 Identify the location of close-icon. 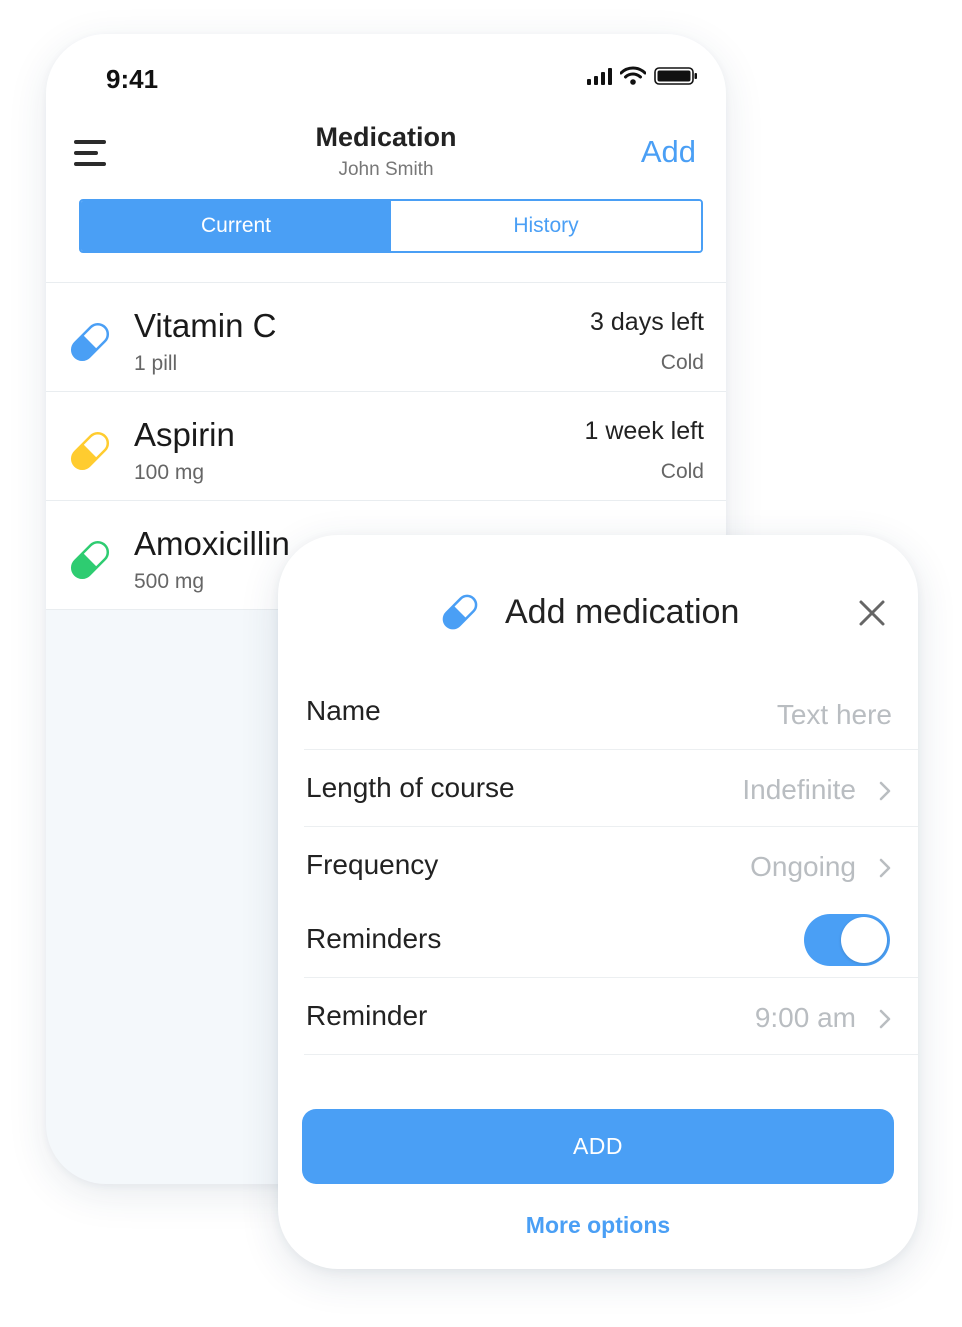
(872, 613).